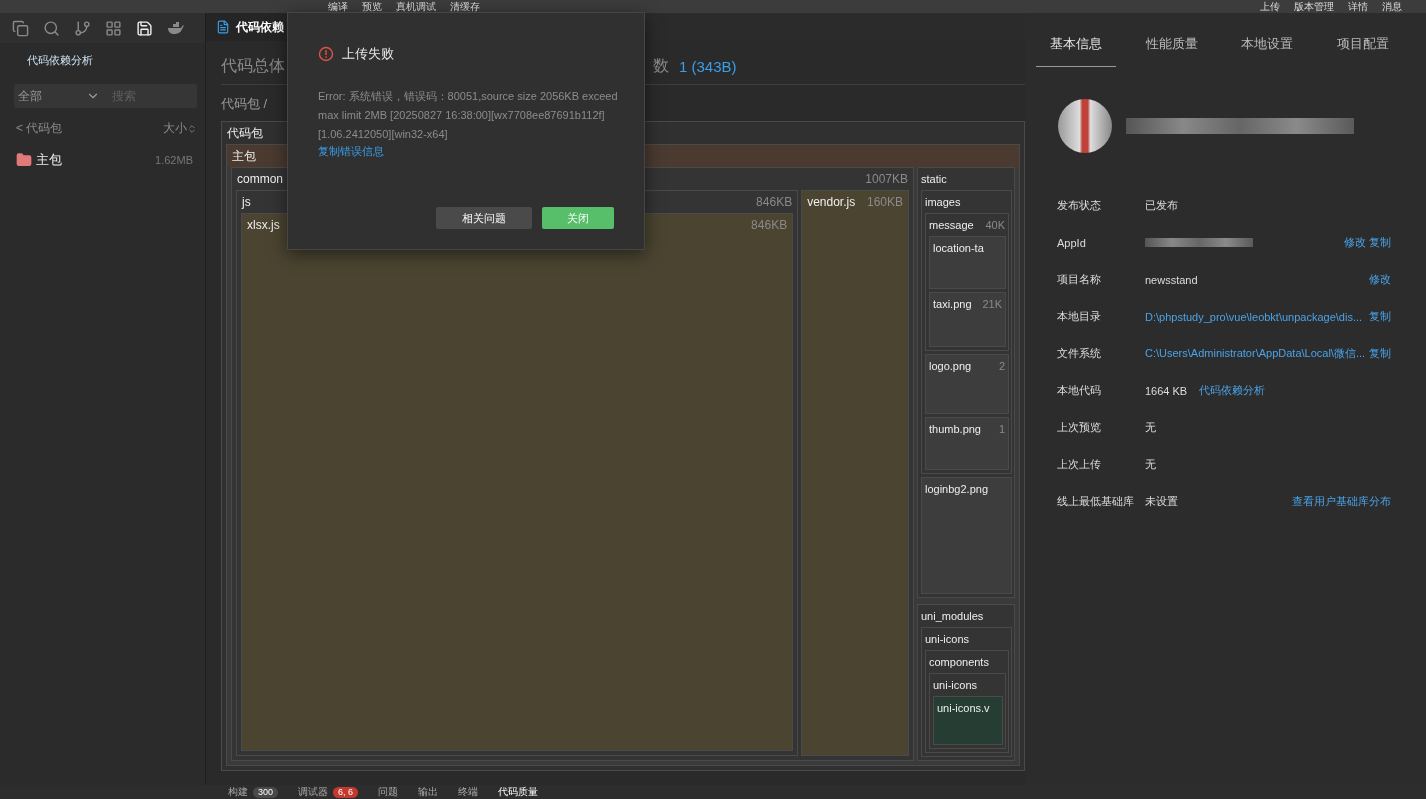  I want to click on toolbar-action: 详情, so click(1358, 6).